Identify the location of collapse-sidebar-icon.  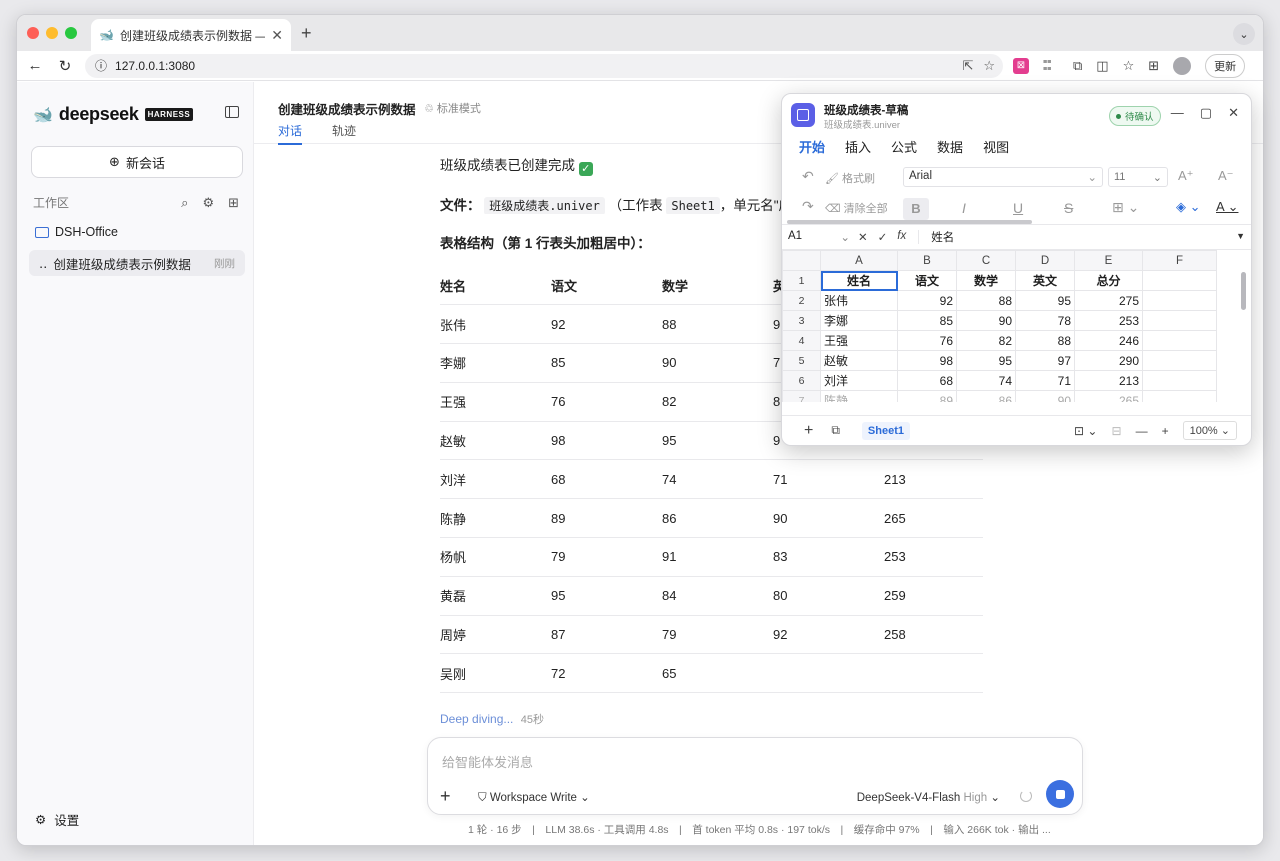
(232, 112).